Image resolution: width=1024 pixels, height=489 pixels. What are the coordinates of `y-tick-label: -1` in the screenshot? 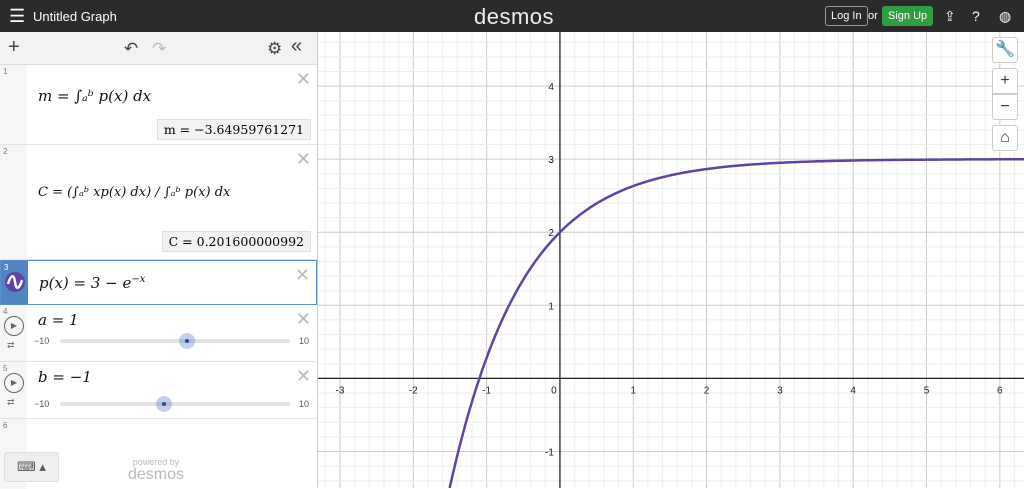 It's located at (549, 452).